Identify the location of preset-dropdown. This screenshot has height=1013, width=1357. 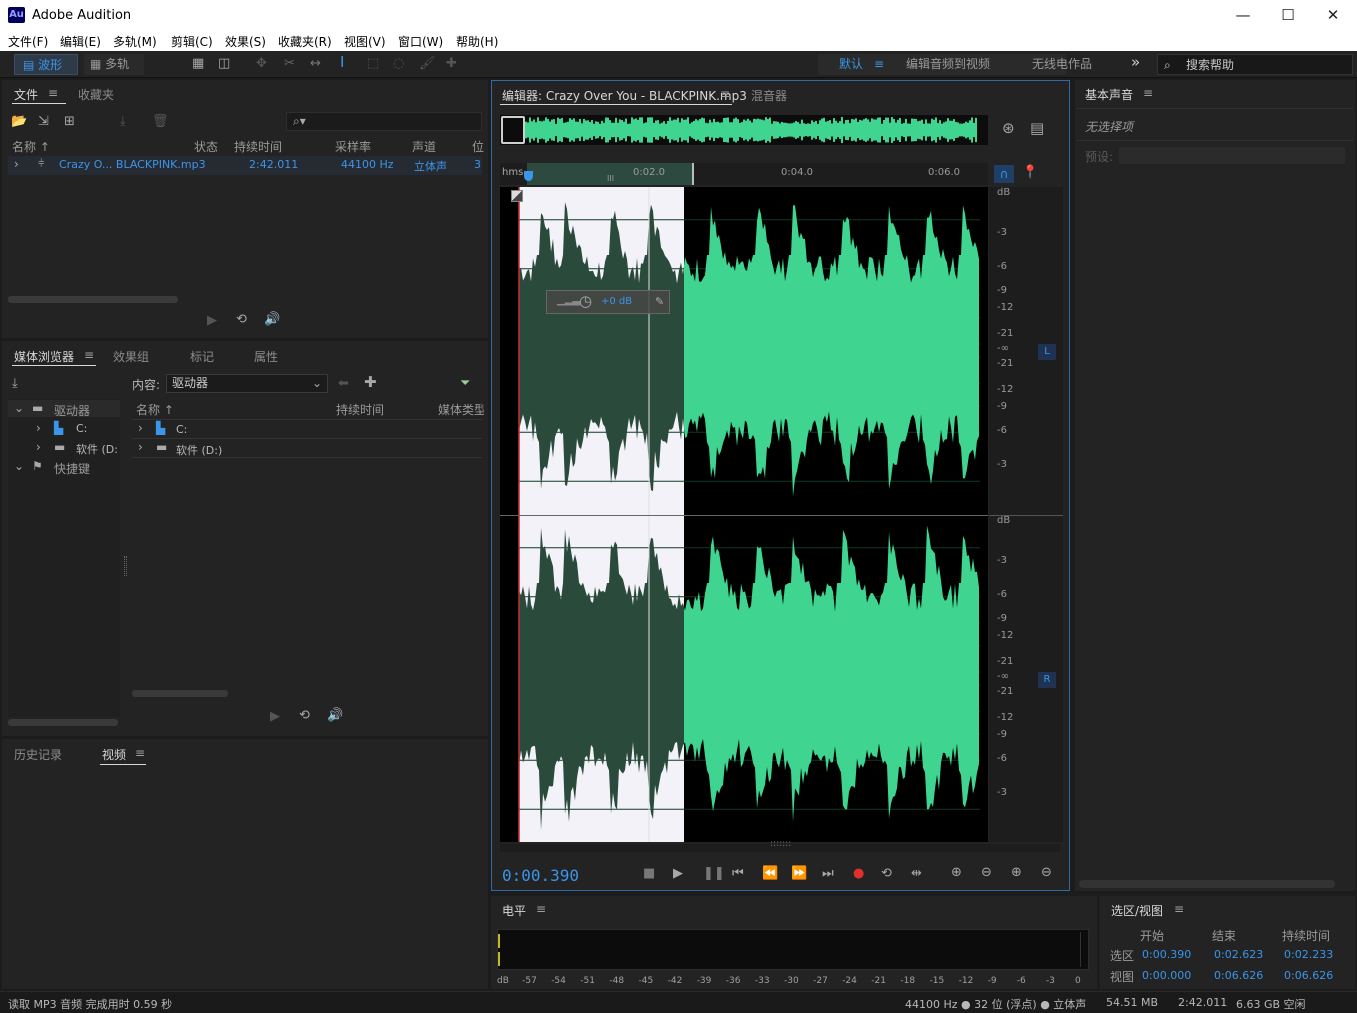
(1232, 155).